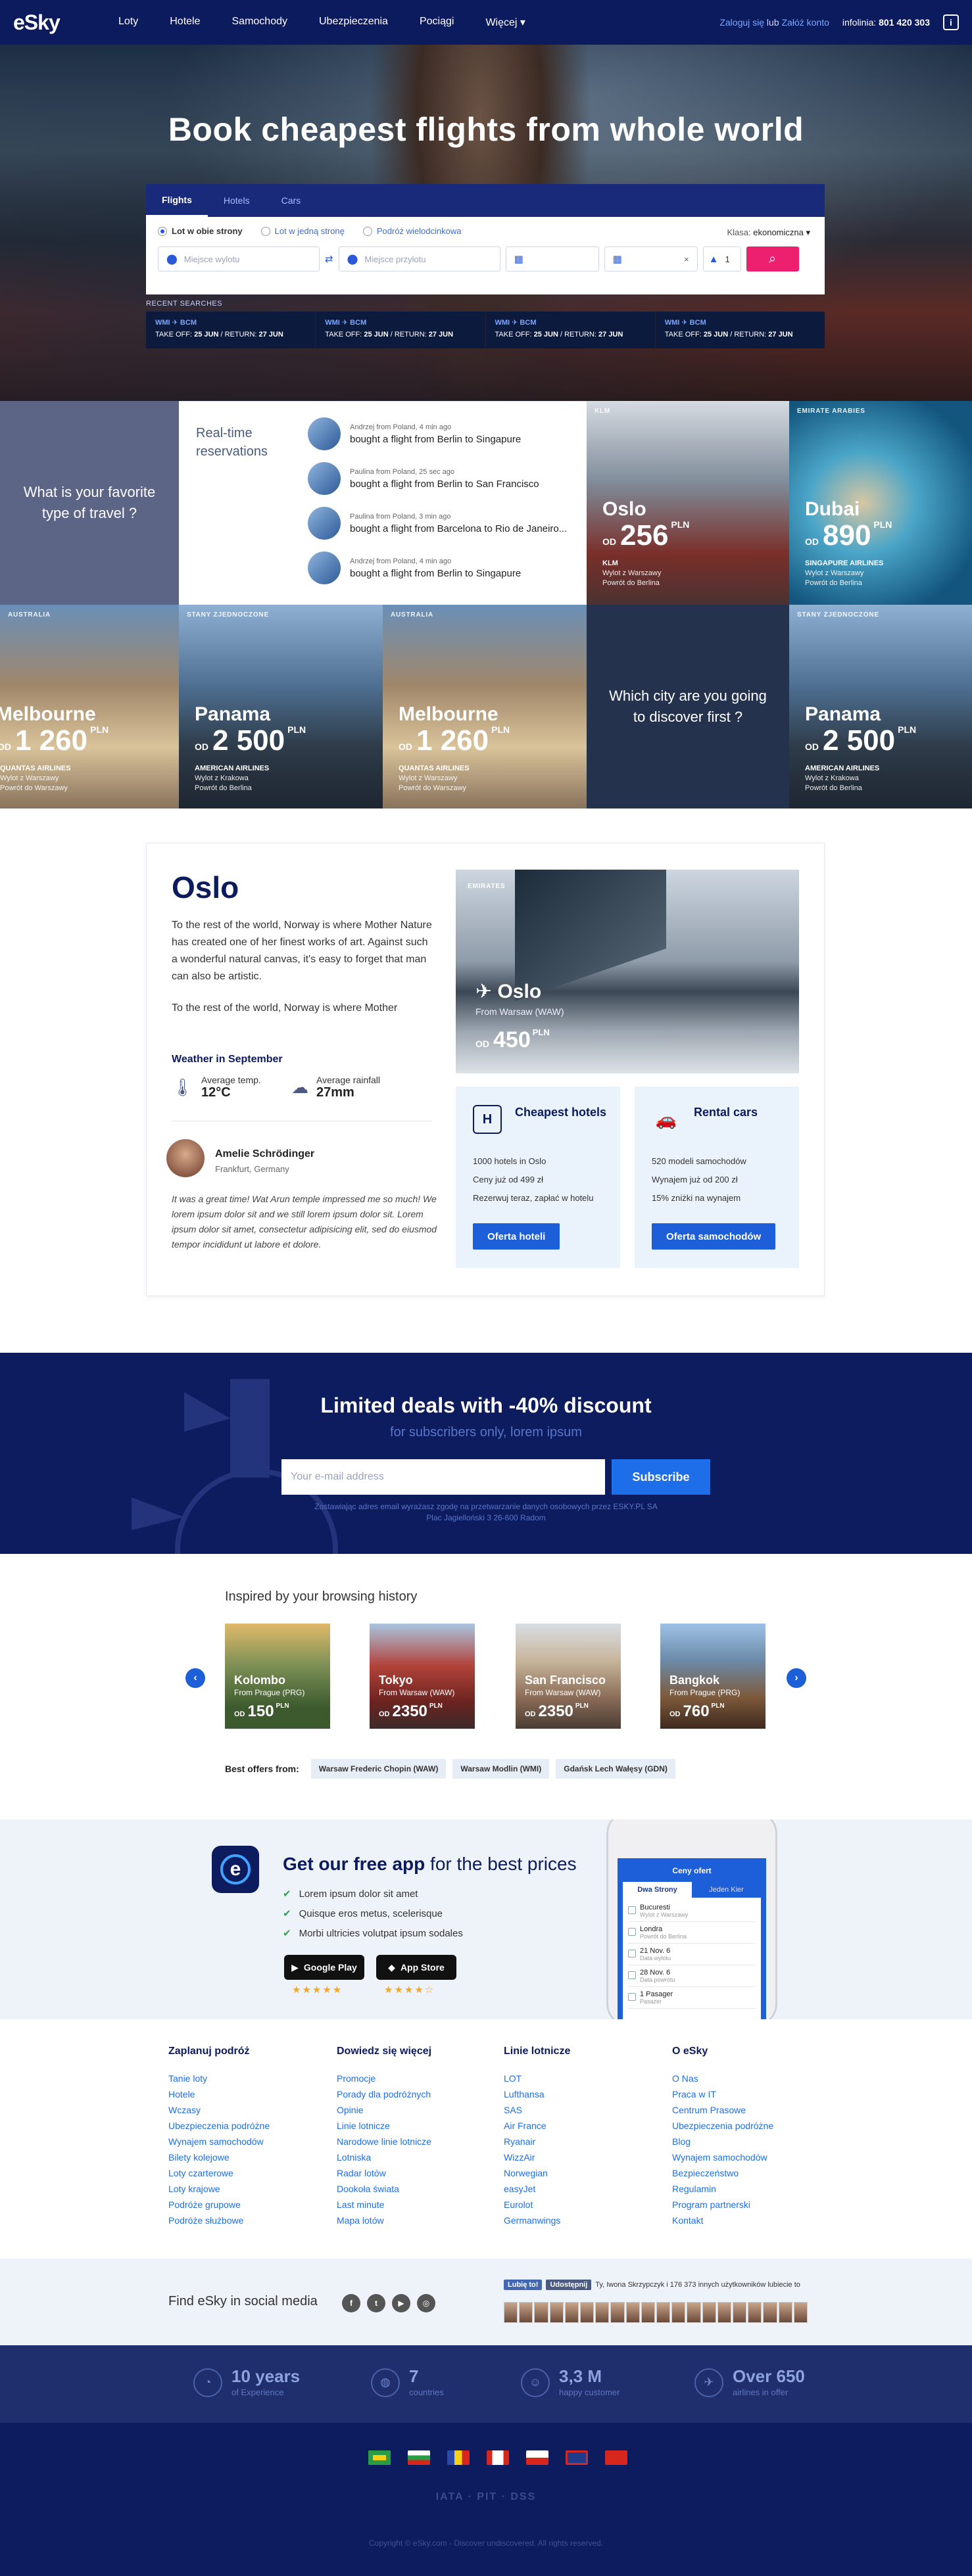 Image resolution: width=972 pixels, height=2576 pixels. I want to click on footer-link: Mapa lotów, so click(416, 2220).